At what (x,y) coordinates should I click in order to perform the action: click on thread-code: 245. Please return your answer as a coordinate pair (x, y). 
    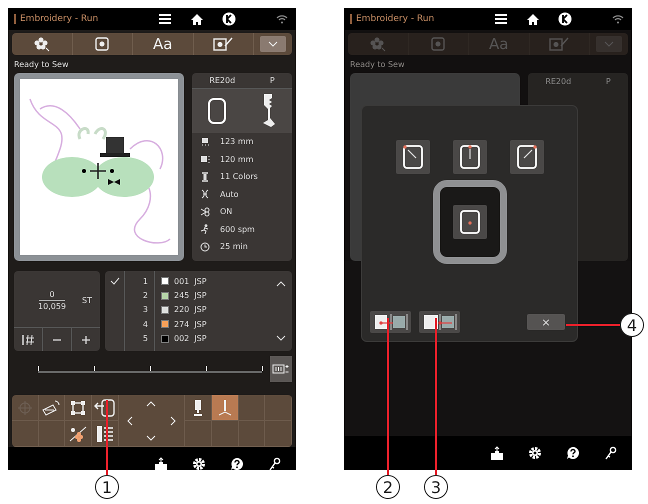
    Looking at the image, I should click on (182, 295).